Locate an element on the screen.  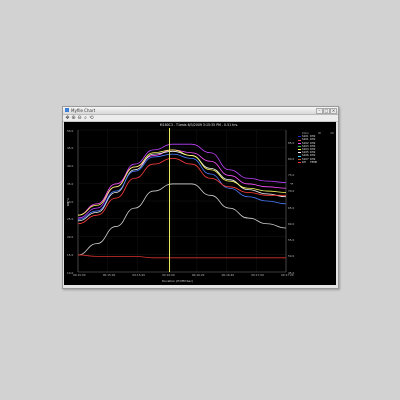
series-line-temperature is located at coordinates (181, 256).